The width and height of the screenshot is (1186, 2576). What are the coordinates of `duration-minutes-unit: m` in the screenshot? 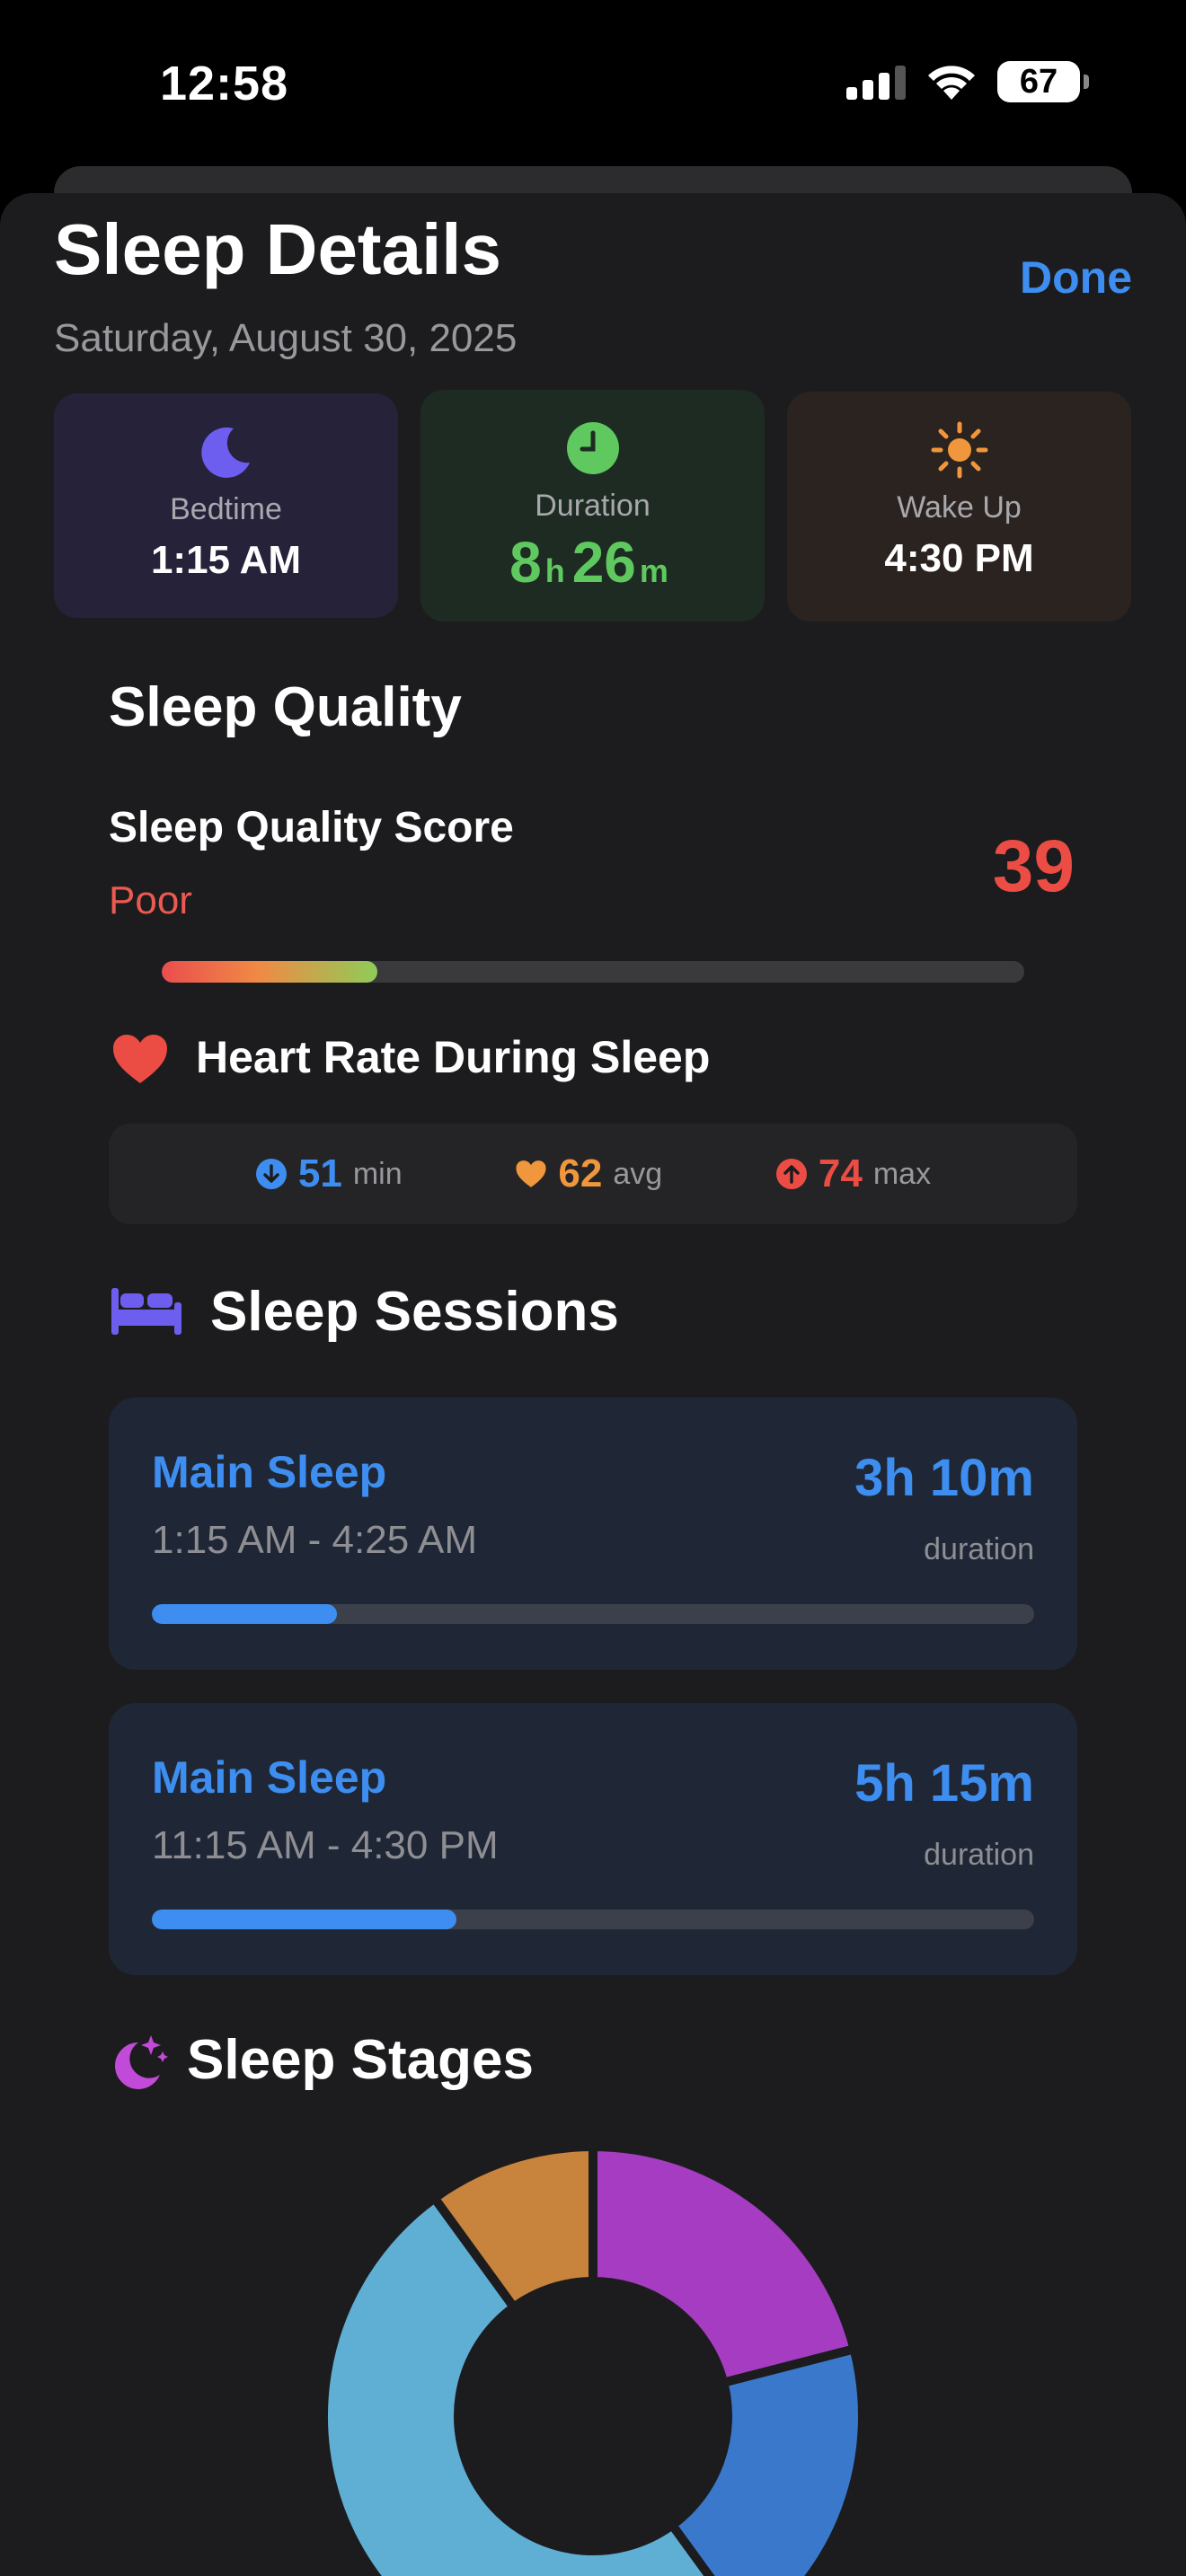 It's located at (653, 570).